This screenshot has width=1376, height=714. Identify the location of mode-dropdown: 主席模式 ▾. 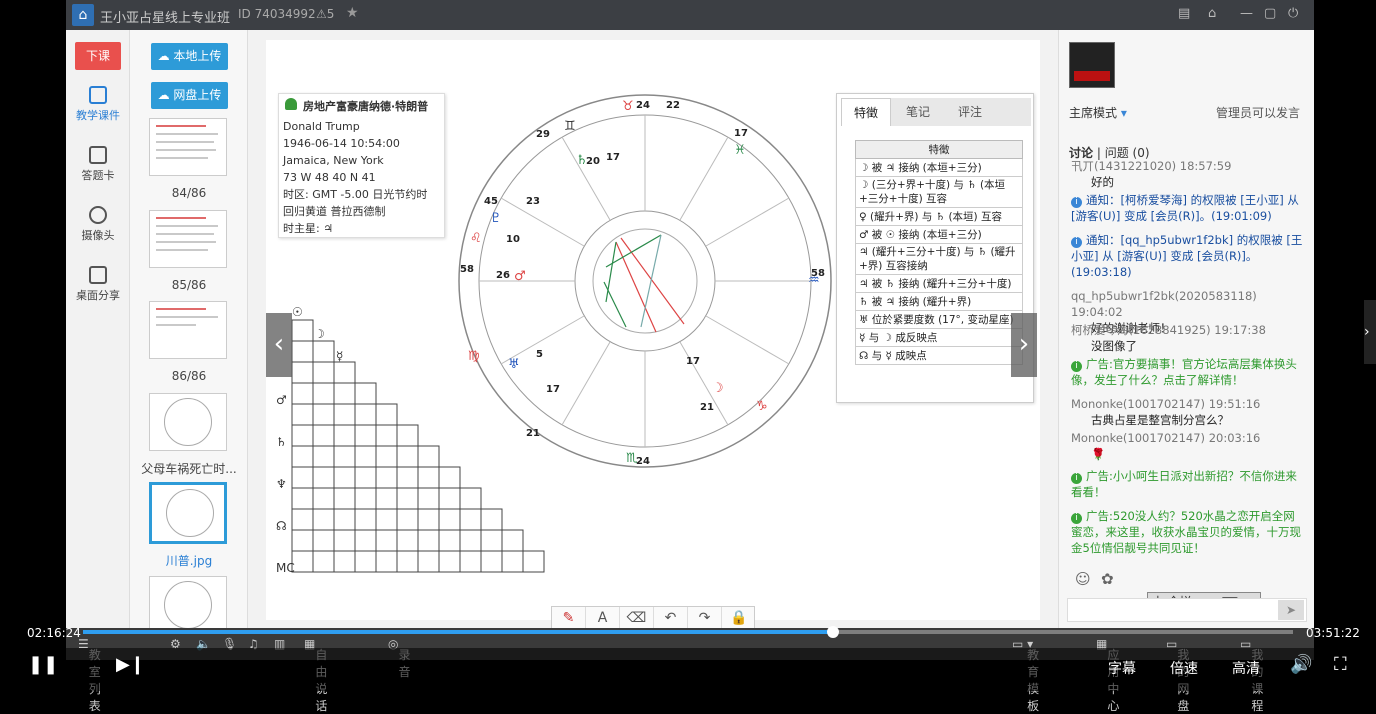
(1098, 112).